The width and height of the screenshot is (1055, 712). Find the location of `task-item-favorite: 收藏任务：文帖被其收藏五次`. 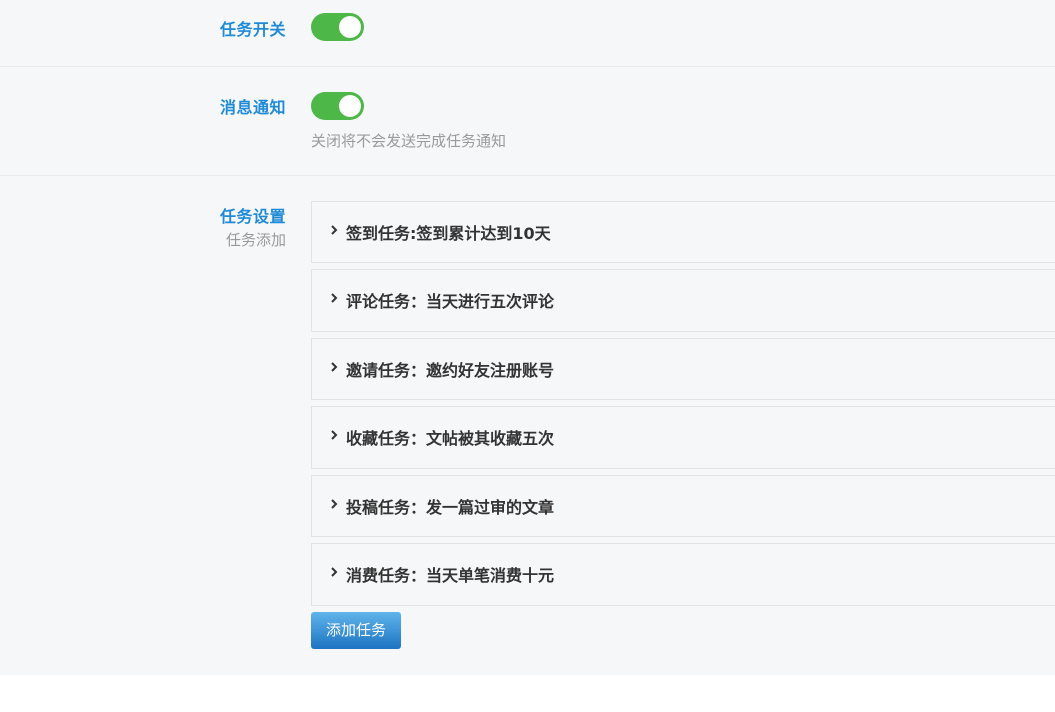

task-item-favorite: 收藏任务：文帖被其收藏五次 is located at coordinates (683, 437).